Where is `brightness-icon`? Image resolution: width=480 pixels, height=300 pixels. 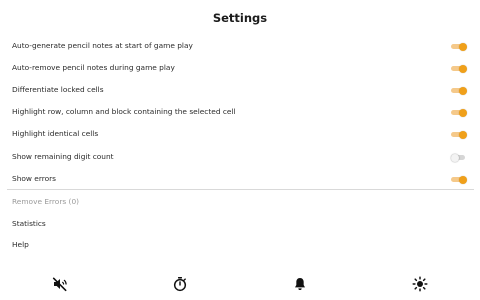
brightness-icon is located at coordinates (420, 284).